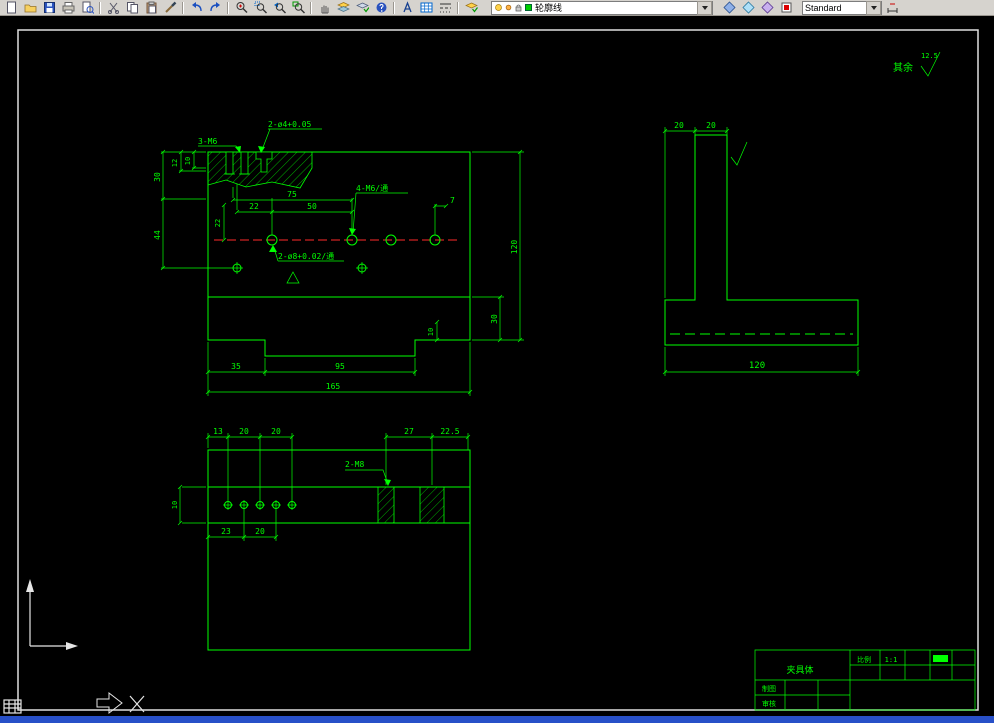 This screenshot has width=994, height=723. Describe the element at coordinates (244, 431) in the screenshot. I see `dim-20-a: 20` at that location.